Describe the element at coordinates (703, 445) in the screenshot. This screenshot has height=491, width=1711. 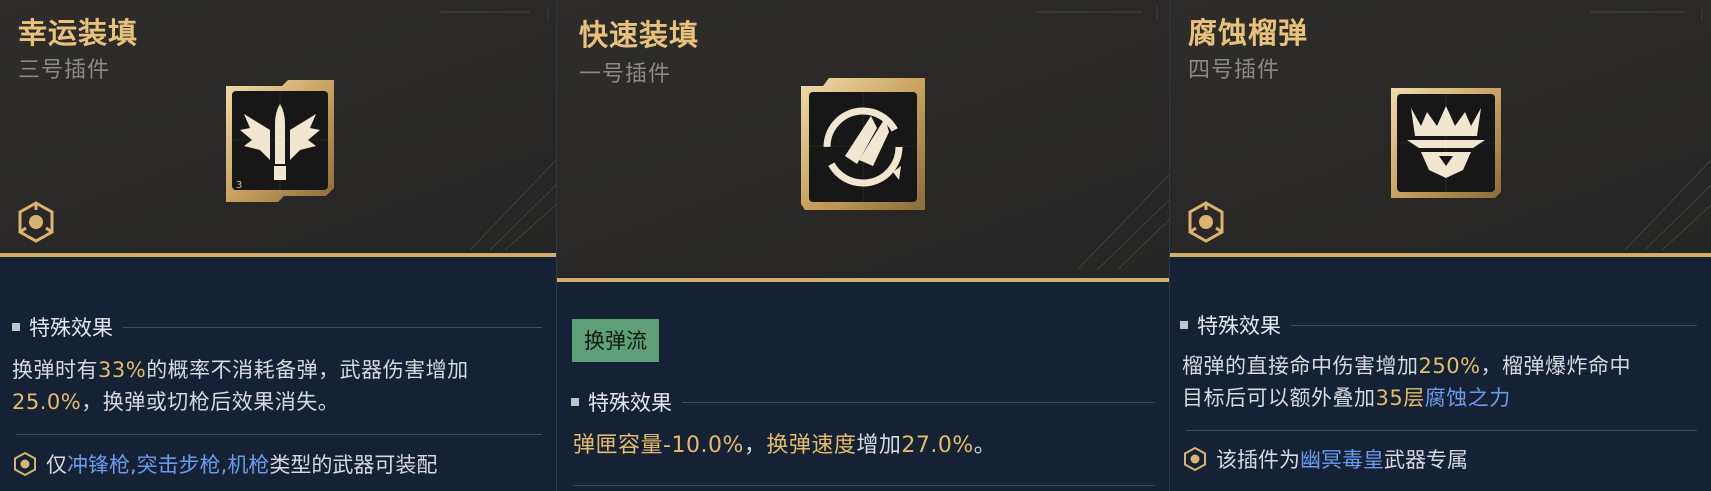
I see `effect-value: -10.0%` at that location.